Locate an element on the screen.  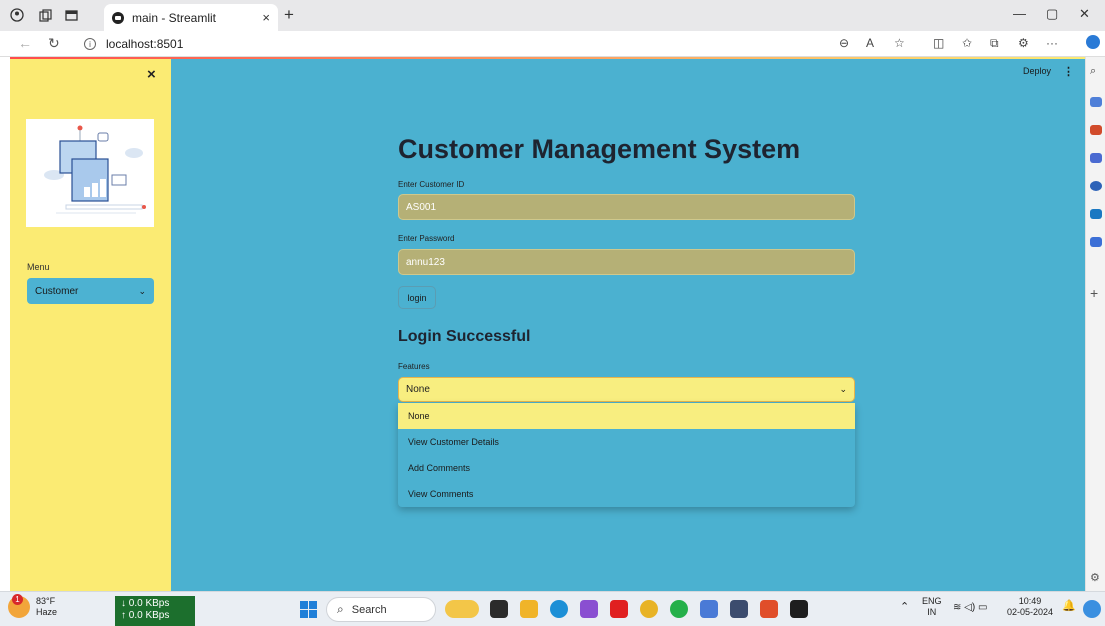
copilot-taskbar-icon is located at coordinates (1092, 609).